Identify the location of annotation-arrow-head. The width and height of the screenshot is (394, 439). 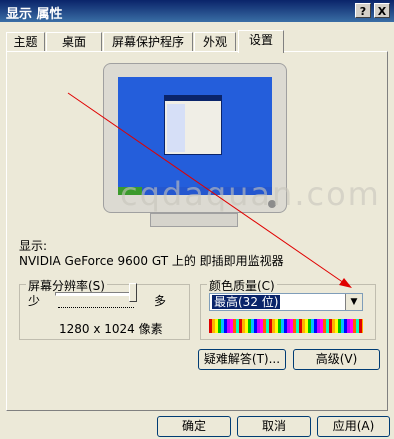
(345, 283).